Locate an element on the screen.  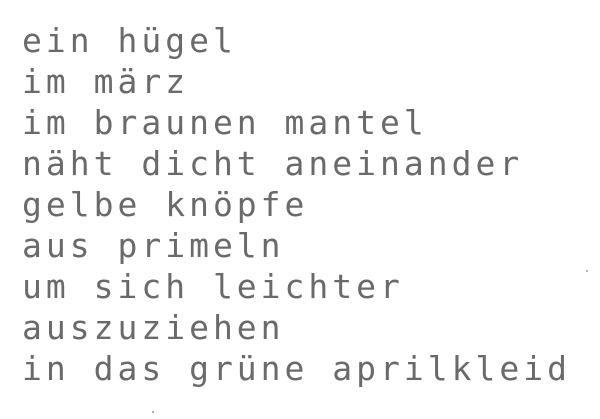
poem-line: in das grüne aprilkleid is located at coordinates (296, 368).